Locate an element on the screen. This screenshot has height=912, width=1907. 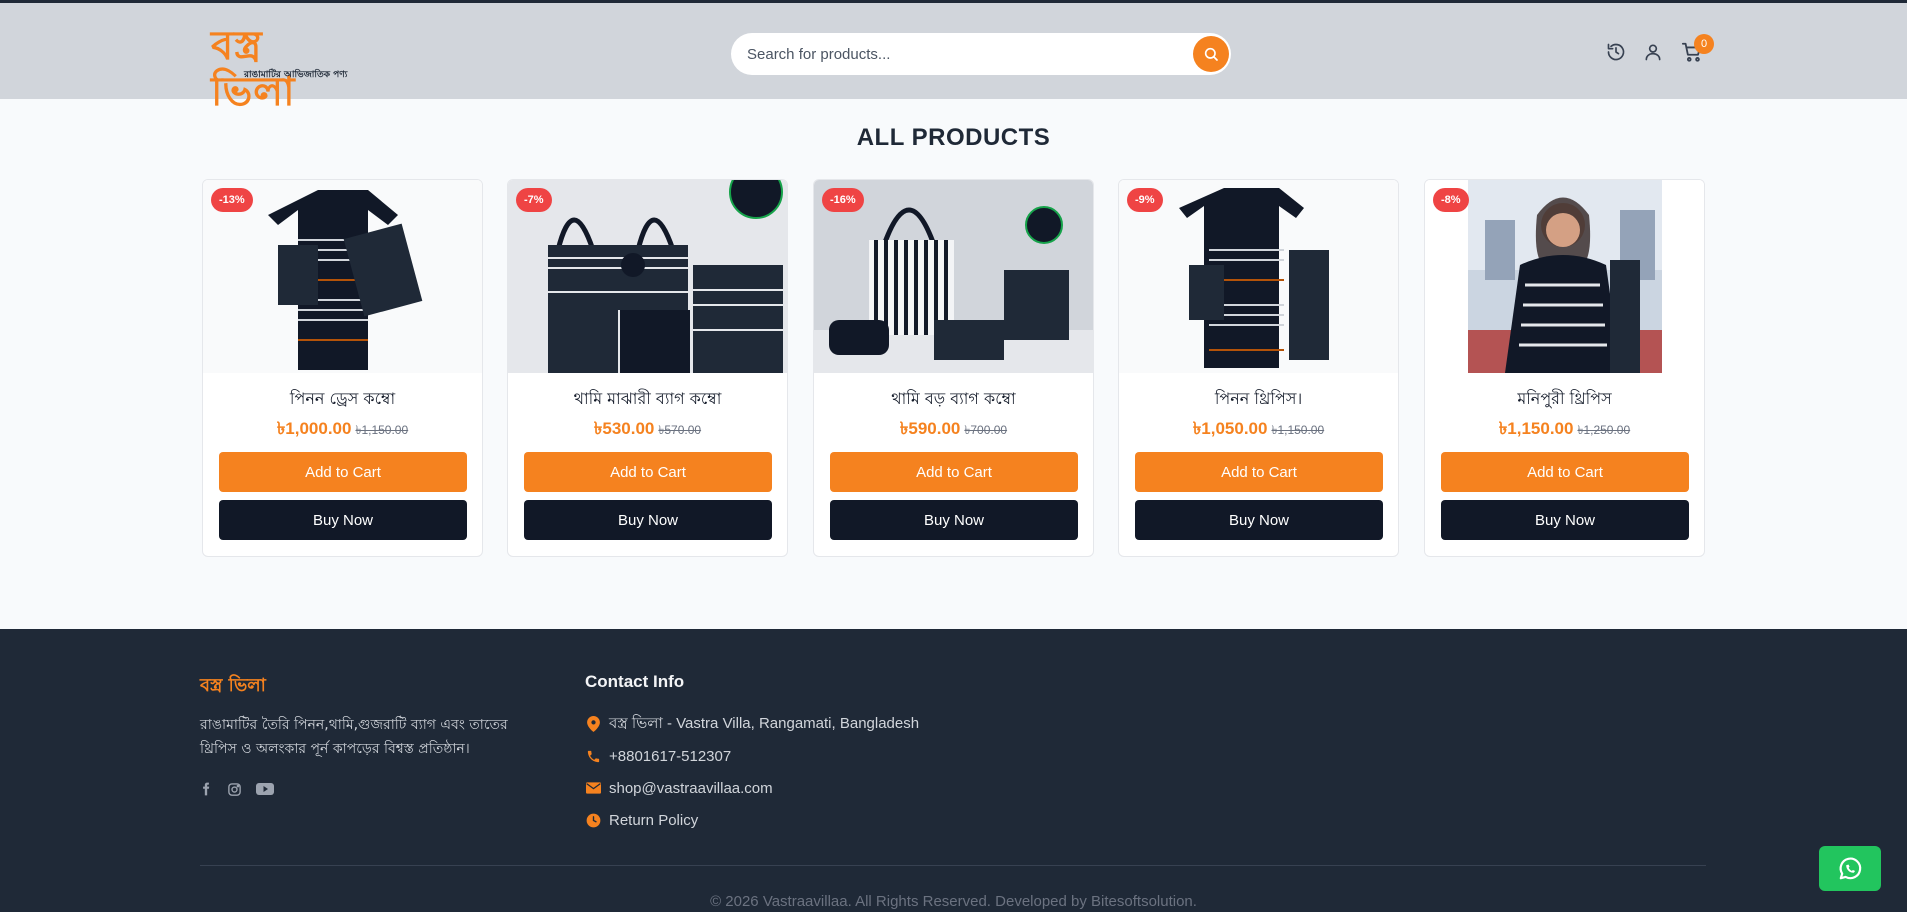
search-input is located at coordinates (957, 54).